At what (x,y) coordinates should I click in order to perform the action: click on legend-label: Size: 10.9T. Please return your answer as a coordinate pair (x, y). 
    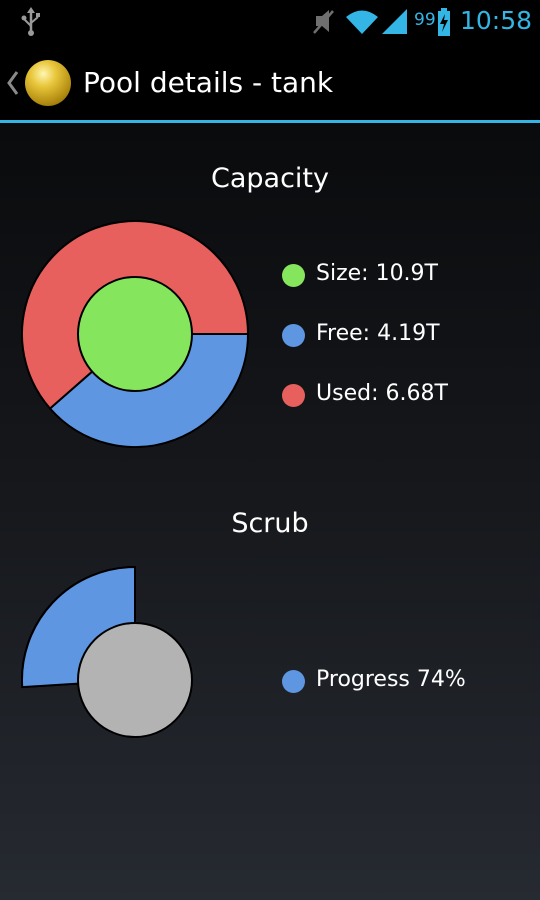
    Looking at the image, I should click on (377, 273).